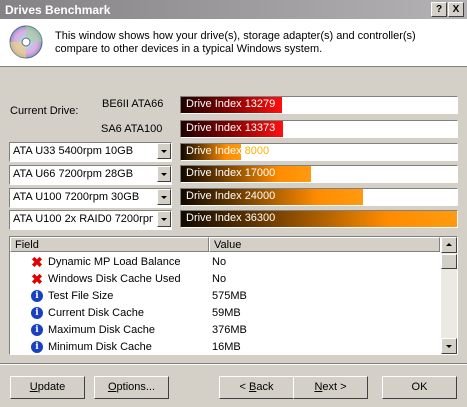 The height and width of the screenshot is (407, 467). I want to click on select-value: ATA U66 7200rpm 28GB, so click(73, 174).